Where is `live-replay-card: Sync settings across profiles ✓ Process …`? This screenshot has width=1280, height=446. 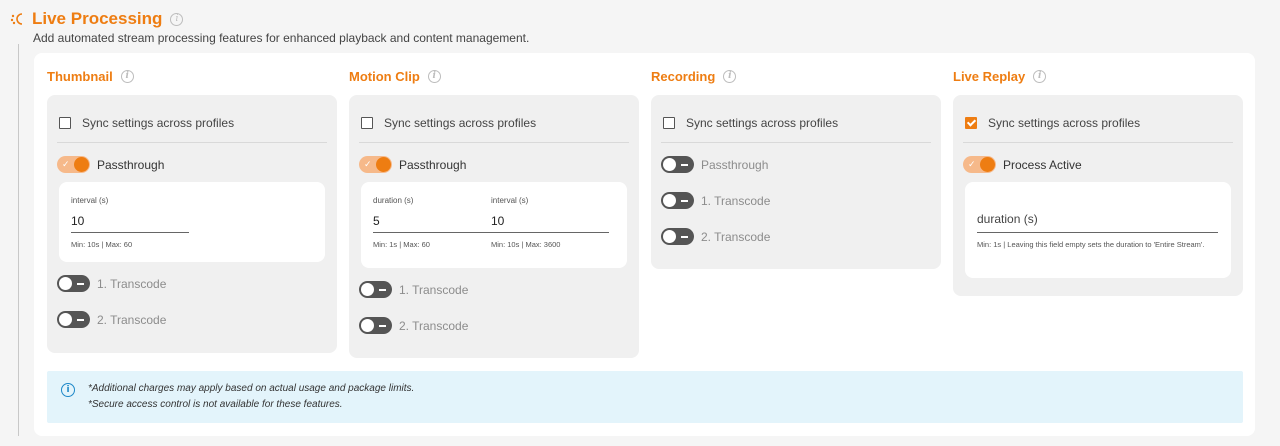
live-replay-card: Sync settings across profiles ✓ Process … is located at coordinates (1098, 195).